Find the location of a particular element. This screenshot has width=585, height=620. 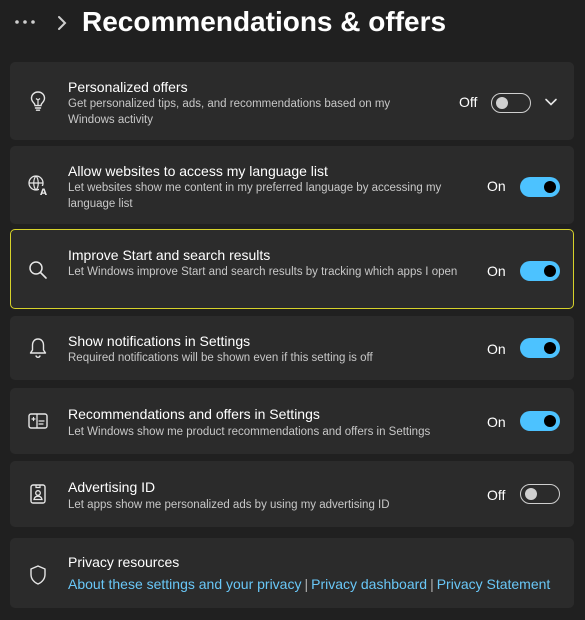

setting-title: Advertising ID is located at coordinates (112, 487).